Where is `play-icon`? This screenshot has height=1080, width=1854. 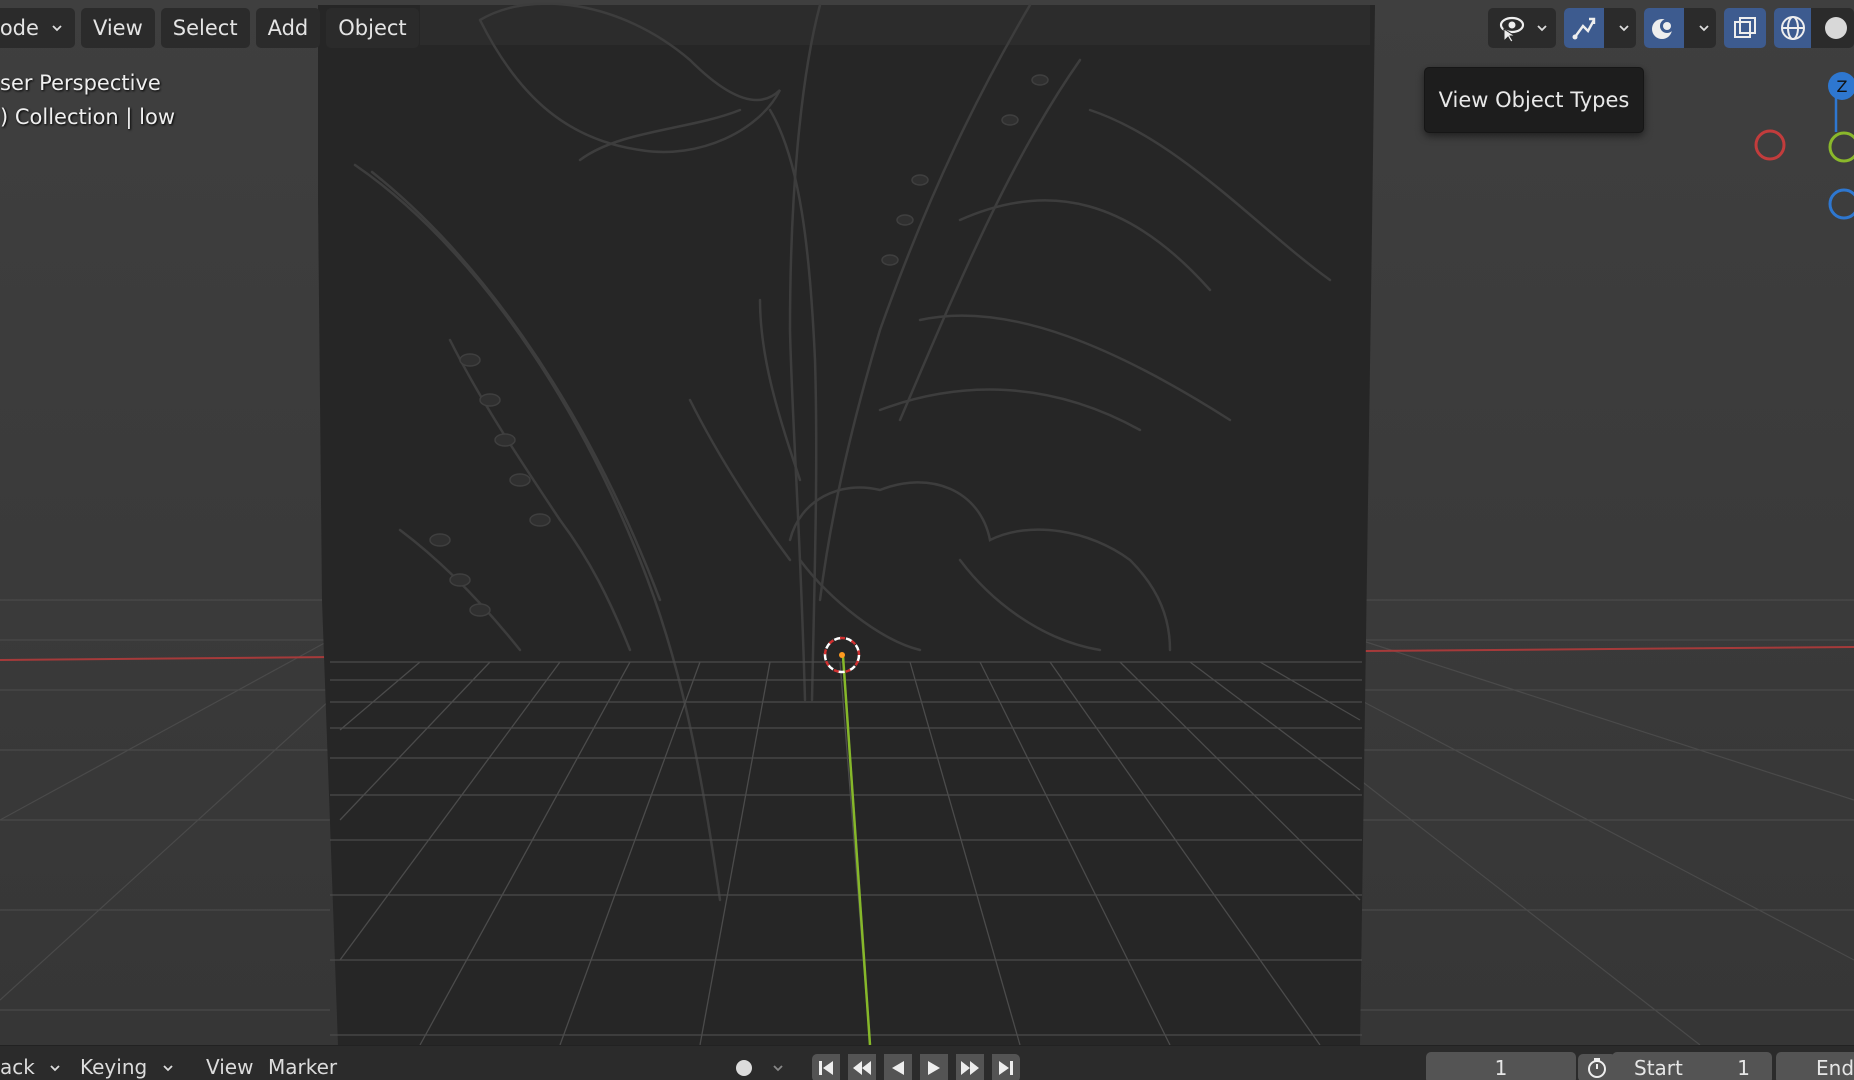
play-icon is located at coordinates (934, 1068).